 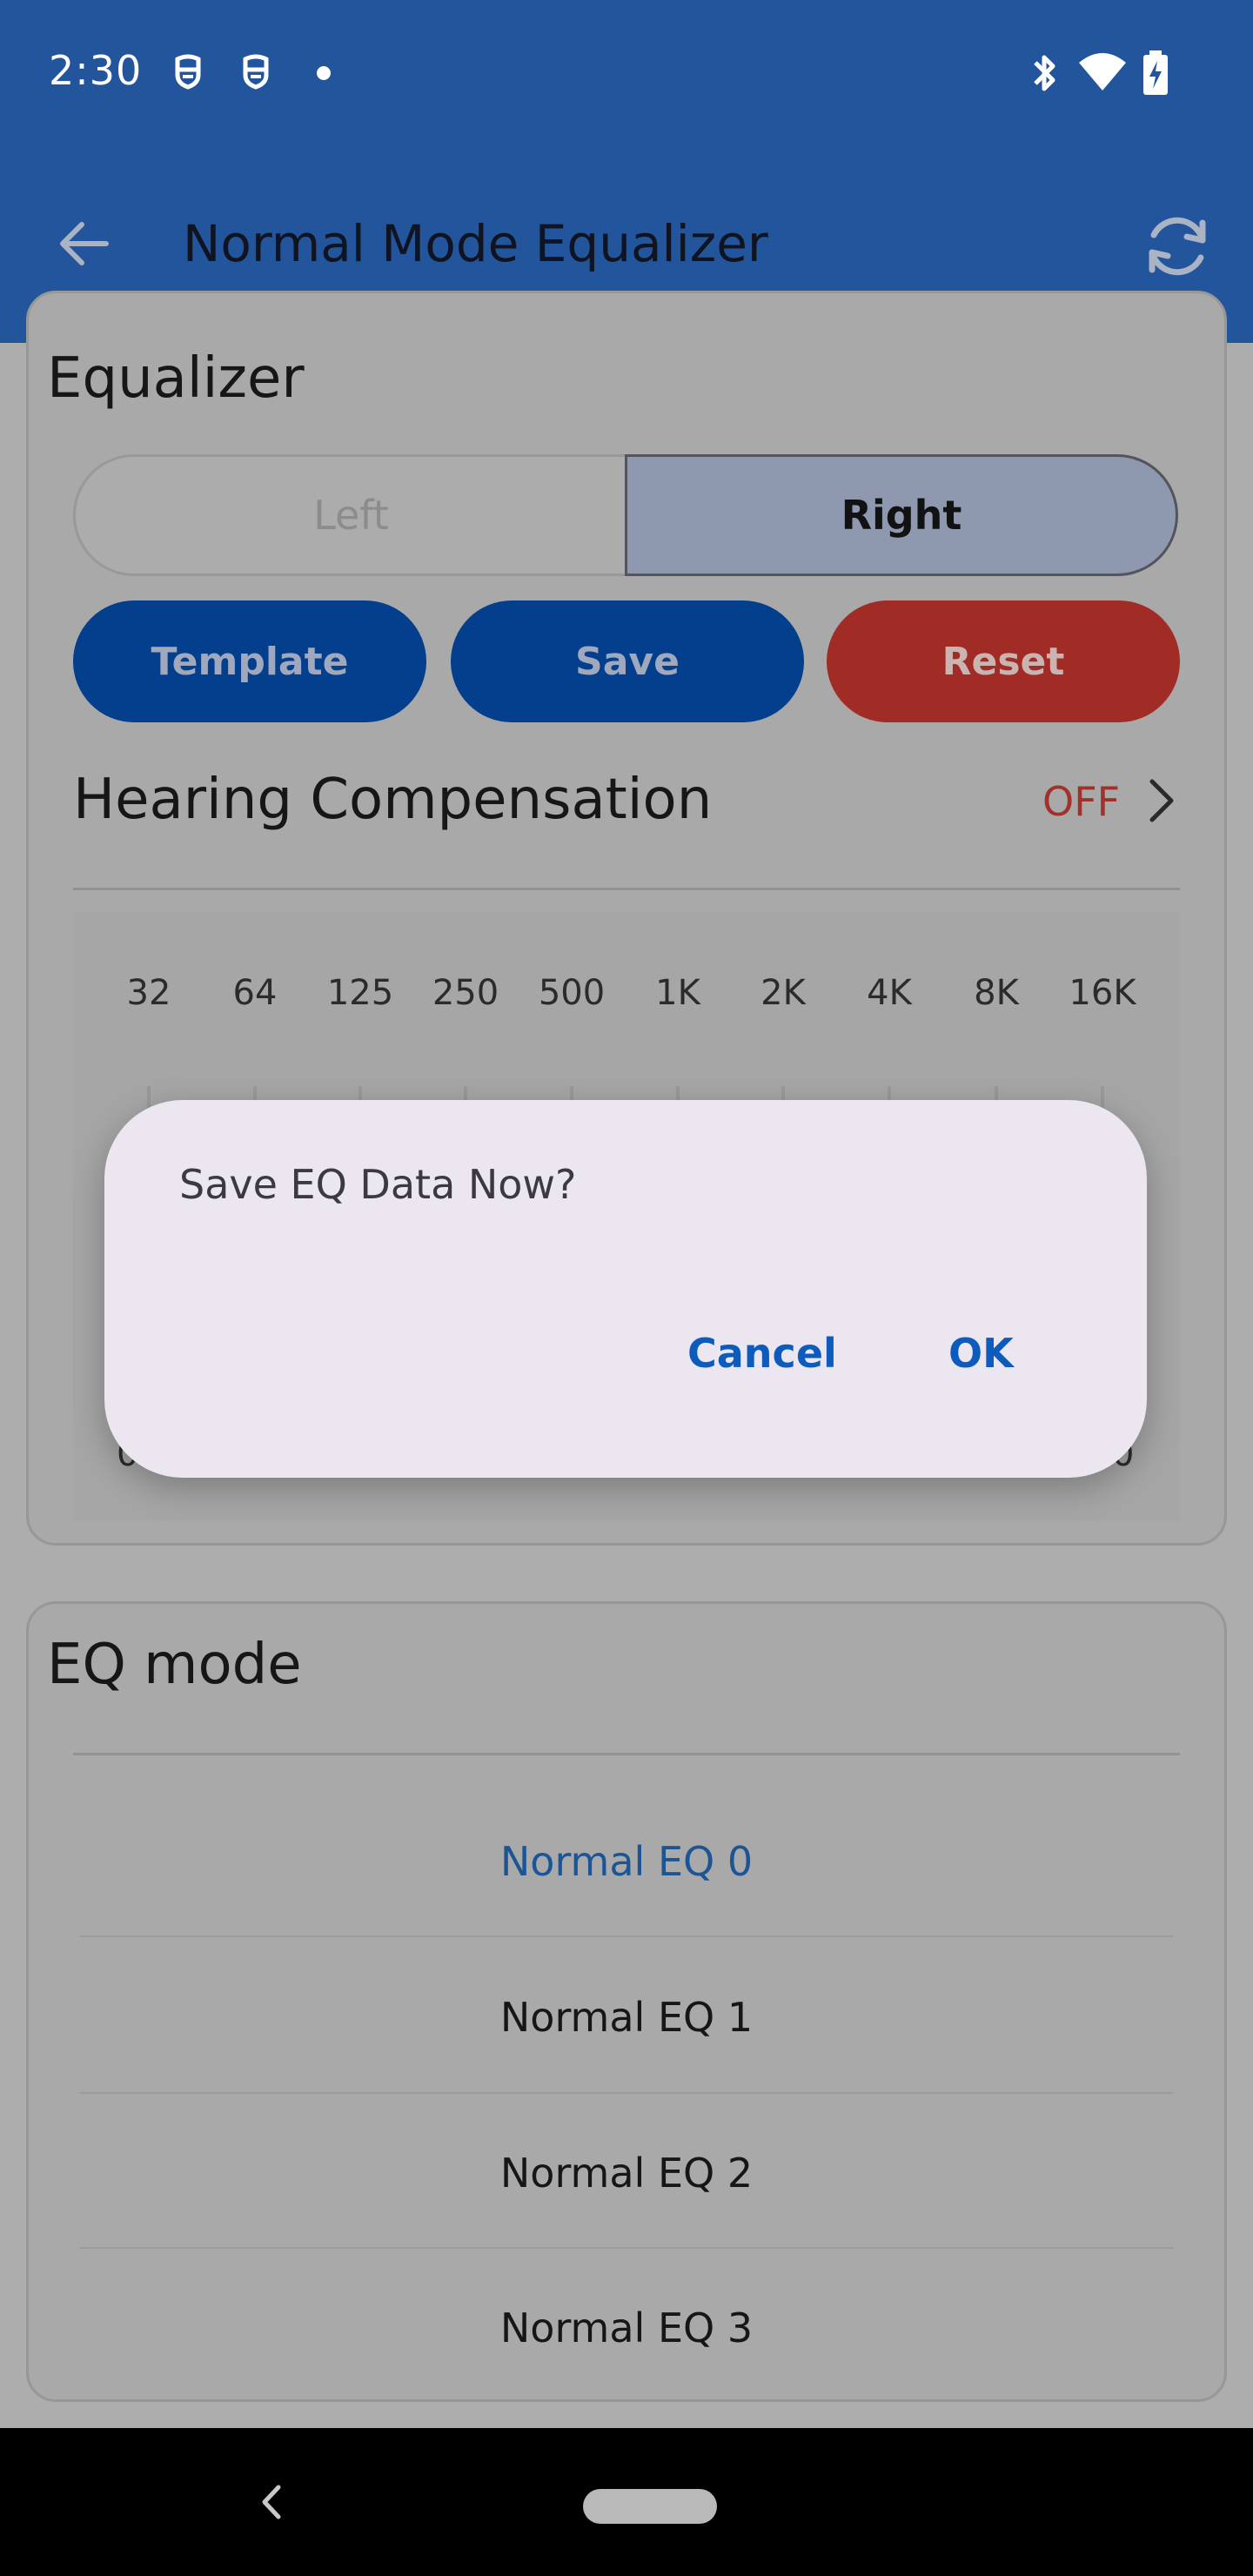 I want to click on channel-left-tab: Left, so click(x=349, y=515).